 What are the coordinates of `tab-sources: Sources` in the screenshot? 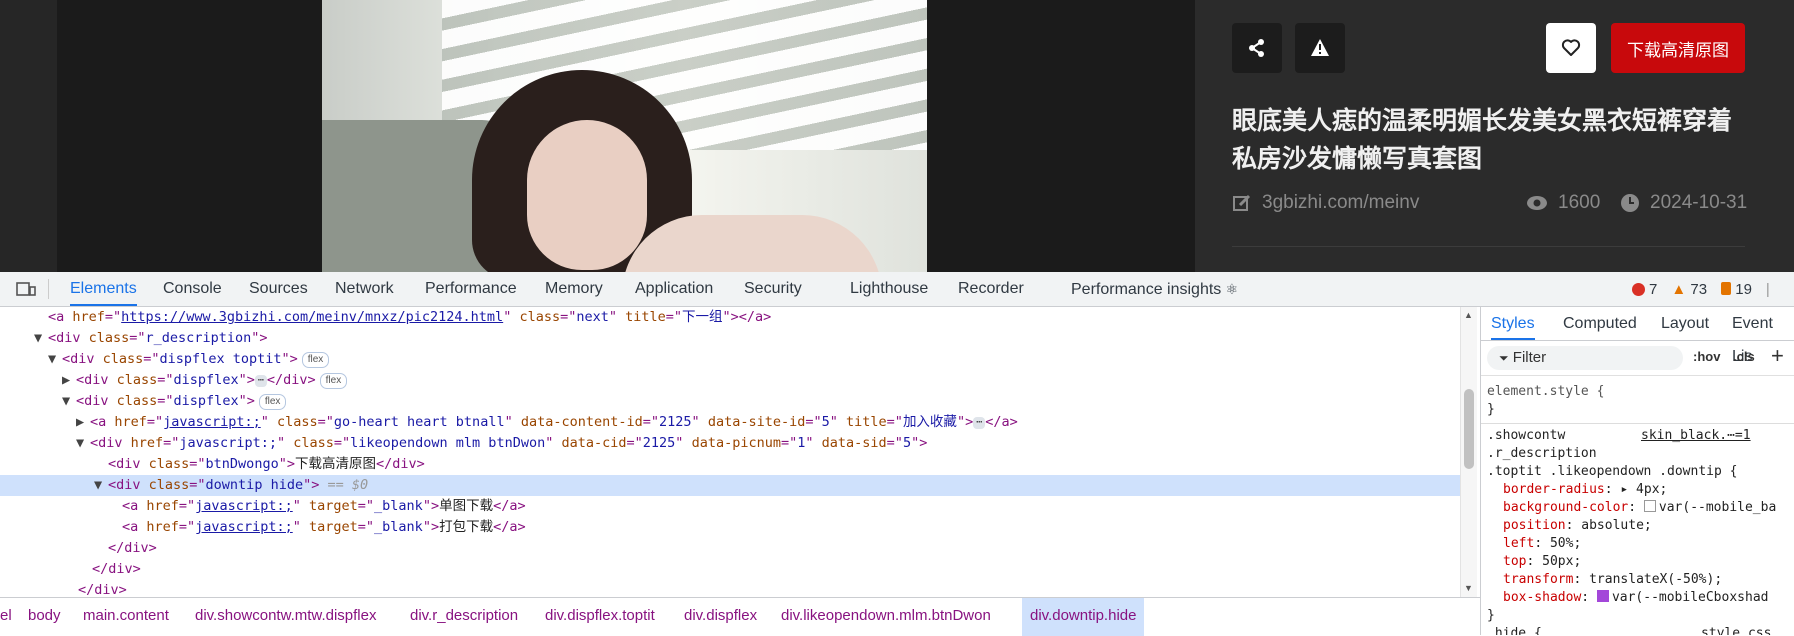 It's located at (278, 289).